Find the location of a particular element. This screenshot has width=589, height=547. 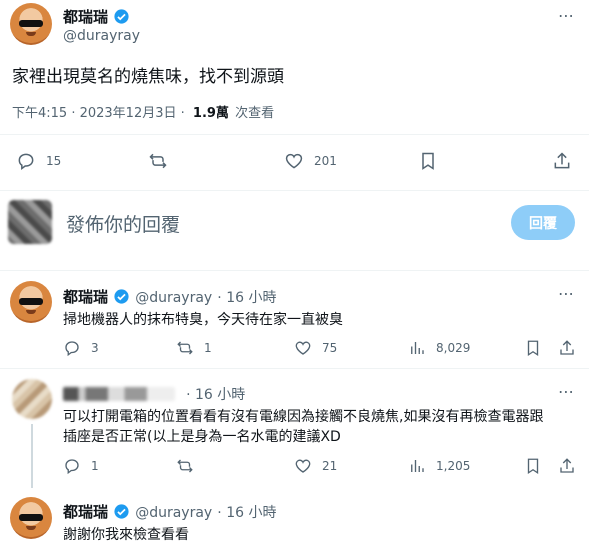

retweet-button: 1 is located at coordinates (194, 348).